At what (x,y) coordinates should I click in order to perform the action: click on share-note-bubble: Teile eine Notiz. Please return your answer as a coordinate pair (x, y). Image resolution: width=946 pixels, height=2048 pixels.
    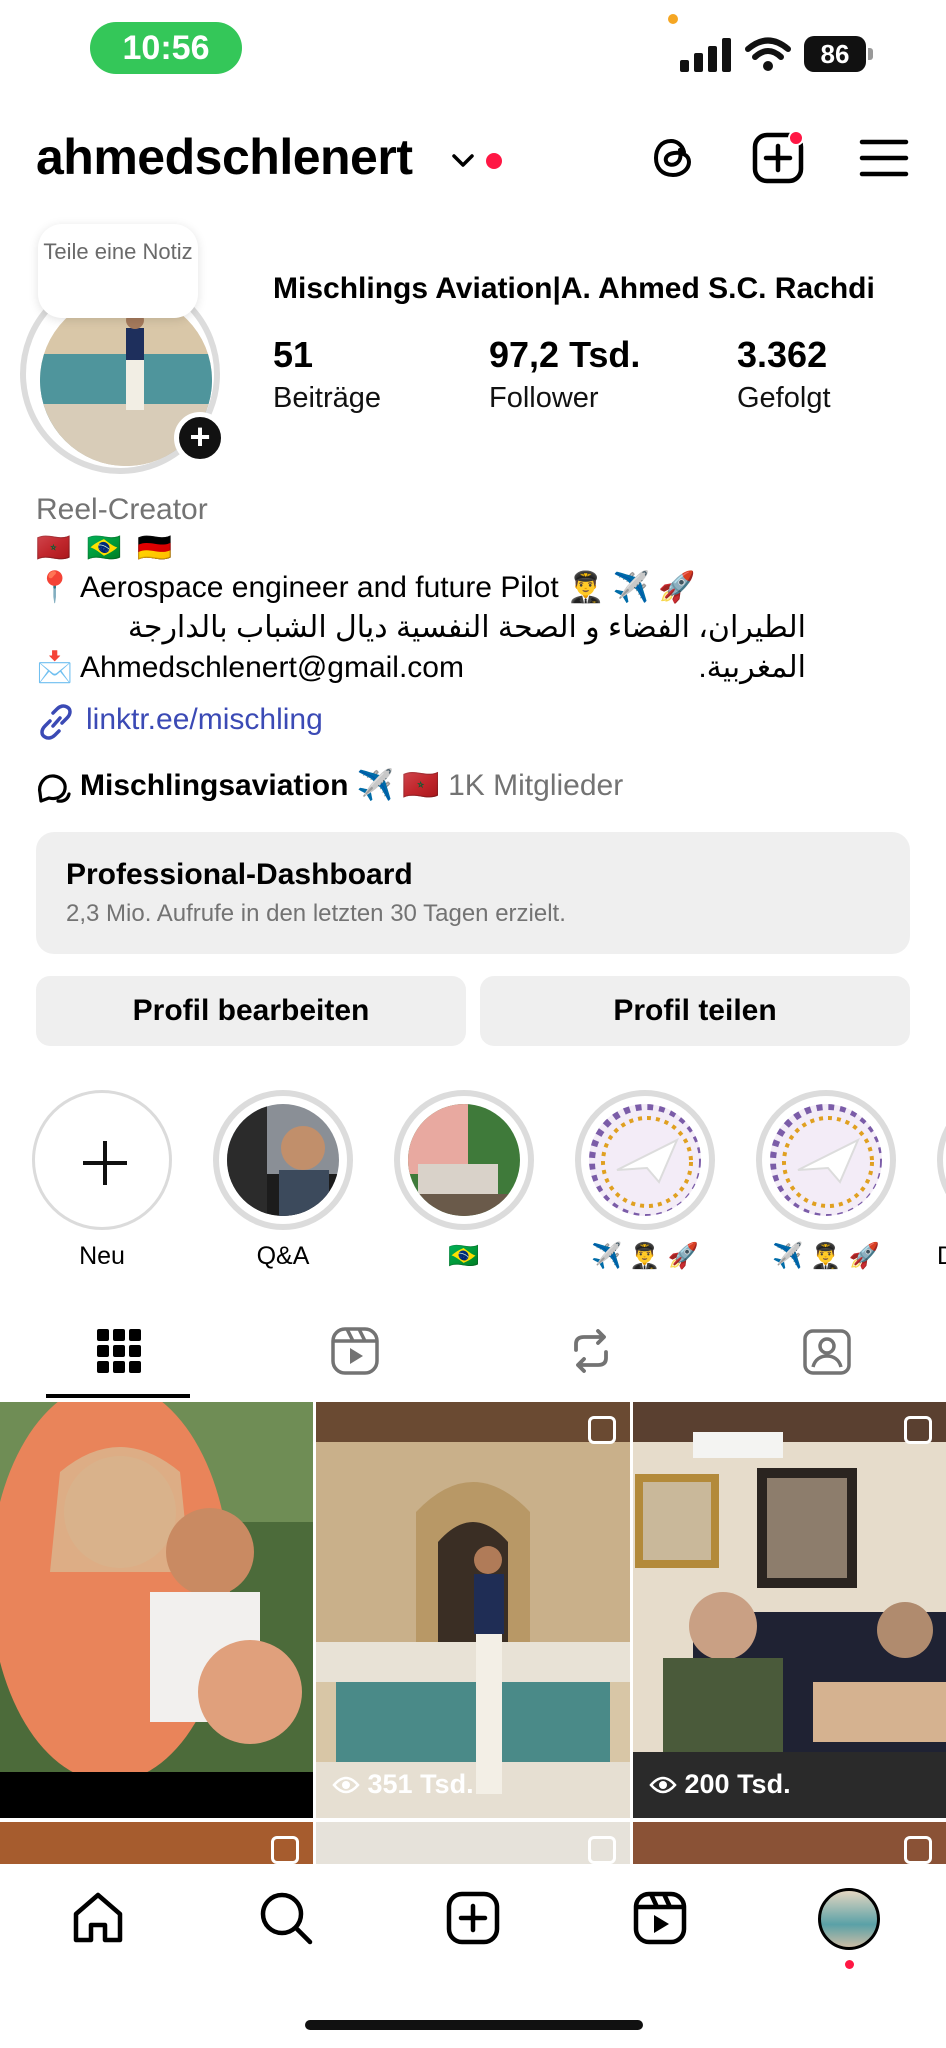
    Looking at the image, I should click on (118, 271).